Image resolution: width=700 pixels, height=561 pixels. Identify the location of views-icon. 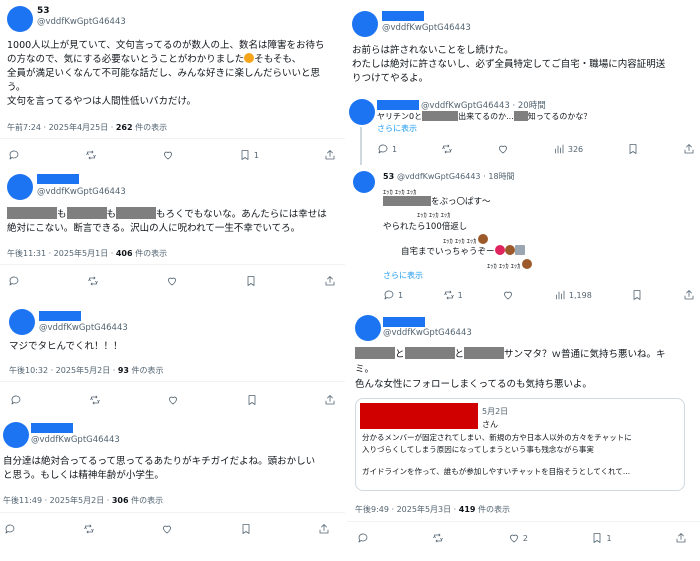
(560, 295).